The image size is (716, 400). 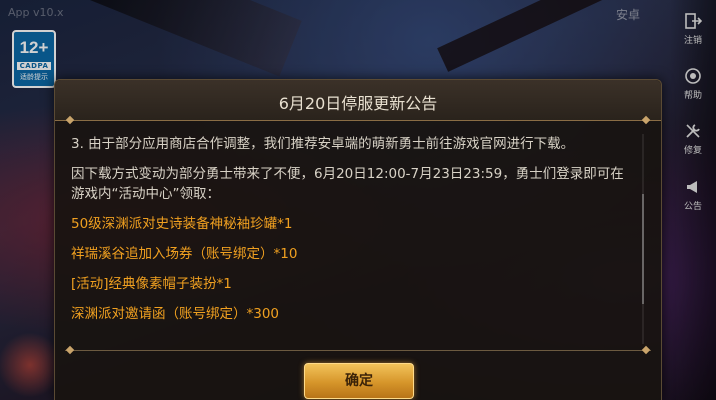 I want to click on reward-item: [活动]经典像素帽子装扮*1, so click(x=151, y=284).